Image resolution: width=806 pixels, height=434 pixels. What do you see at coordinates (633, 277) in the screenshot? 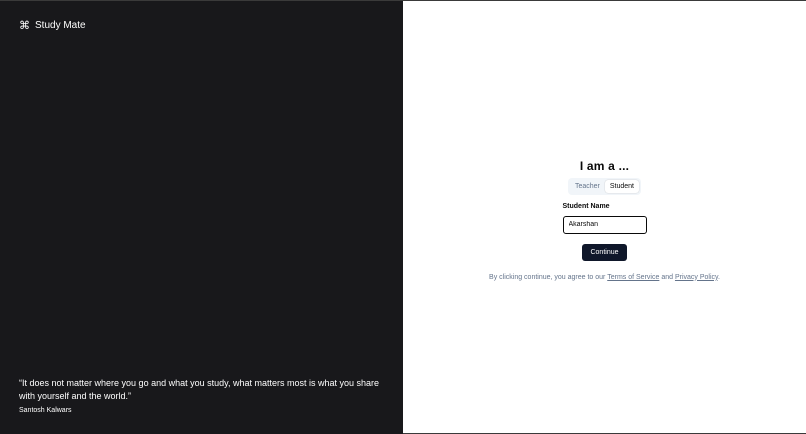
I see `terms-of-service-link: Terms of Service` at bounding box center [633, 277].